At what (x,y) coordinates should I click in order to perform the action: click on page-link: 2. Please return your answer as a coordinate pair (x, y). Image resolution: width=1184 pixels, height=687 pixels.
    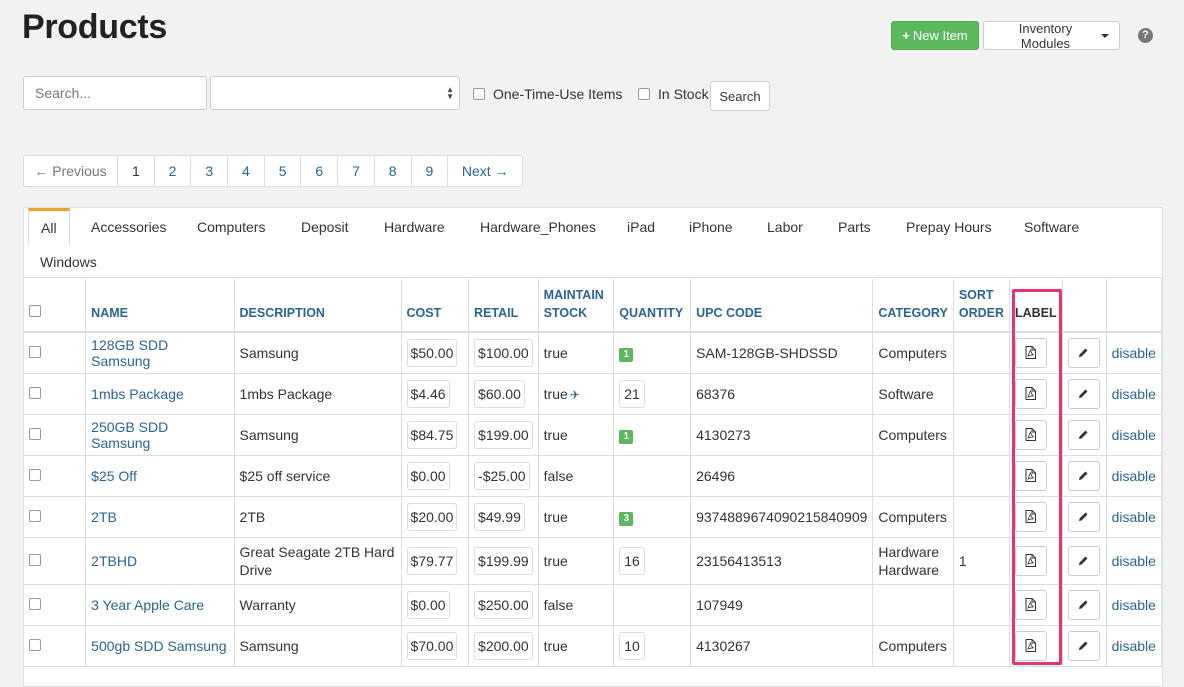
    Looking at the image, I should click on (173, 171).